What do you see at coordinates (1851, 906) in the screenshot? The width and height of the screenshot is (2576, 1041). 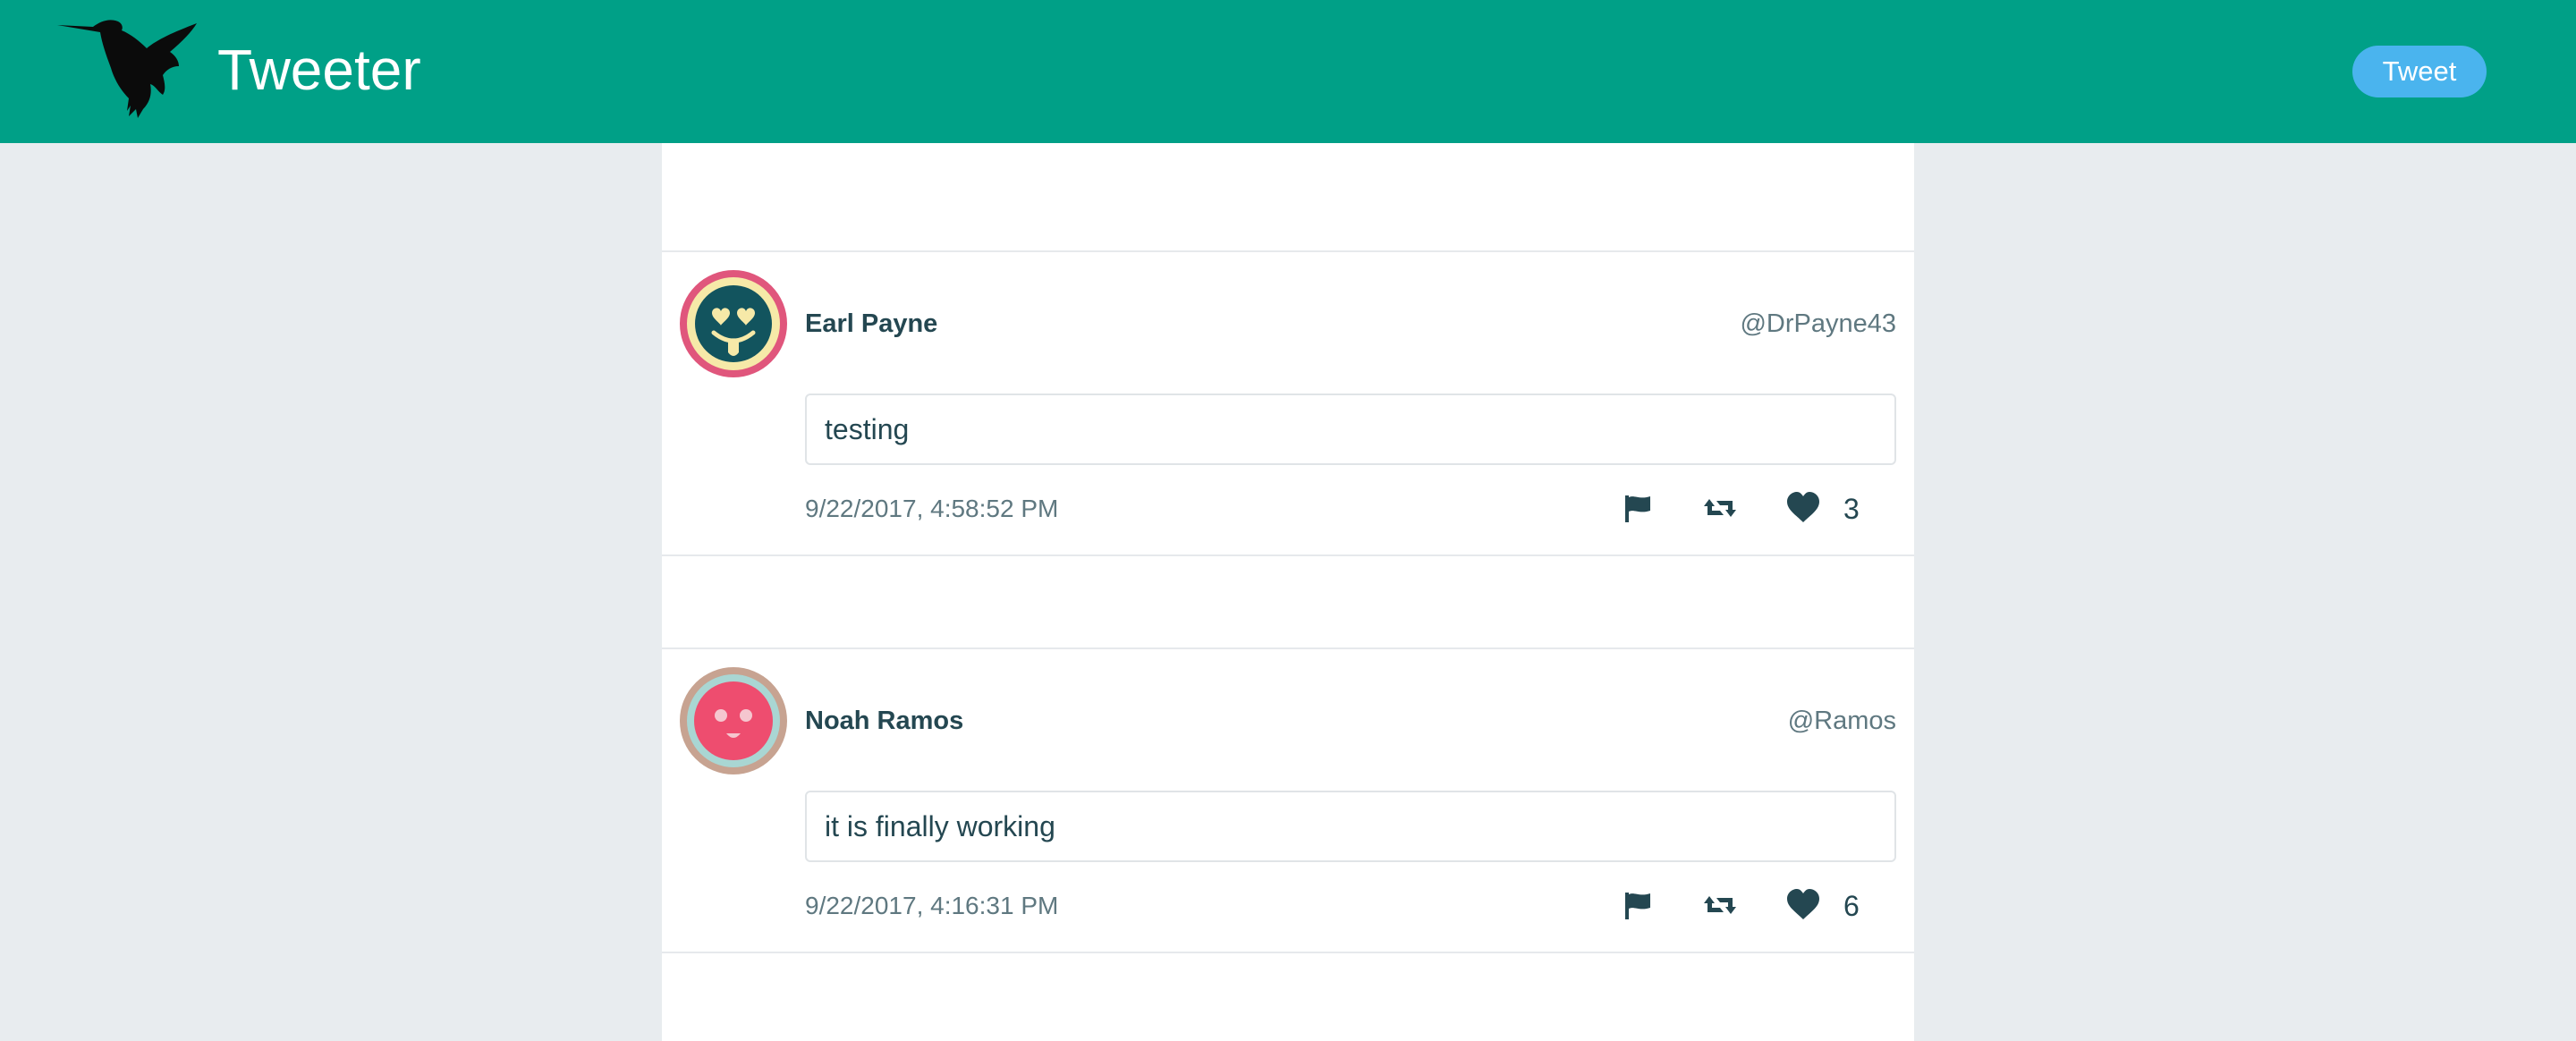 I see `like-count: 6` at bounding box center [1851, 906].